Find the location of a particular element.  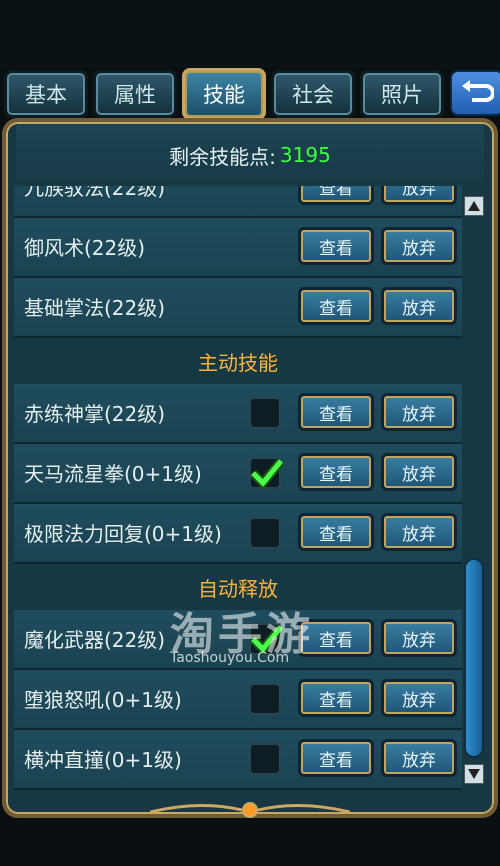

scrollbar is located at coordinates (475, 491).